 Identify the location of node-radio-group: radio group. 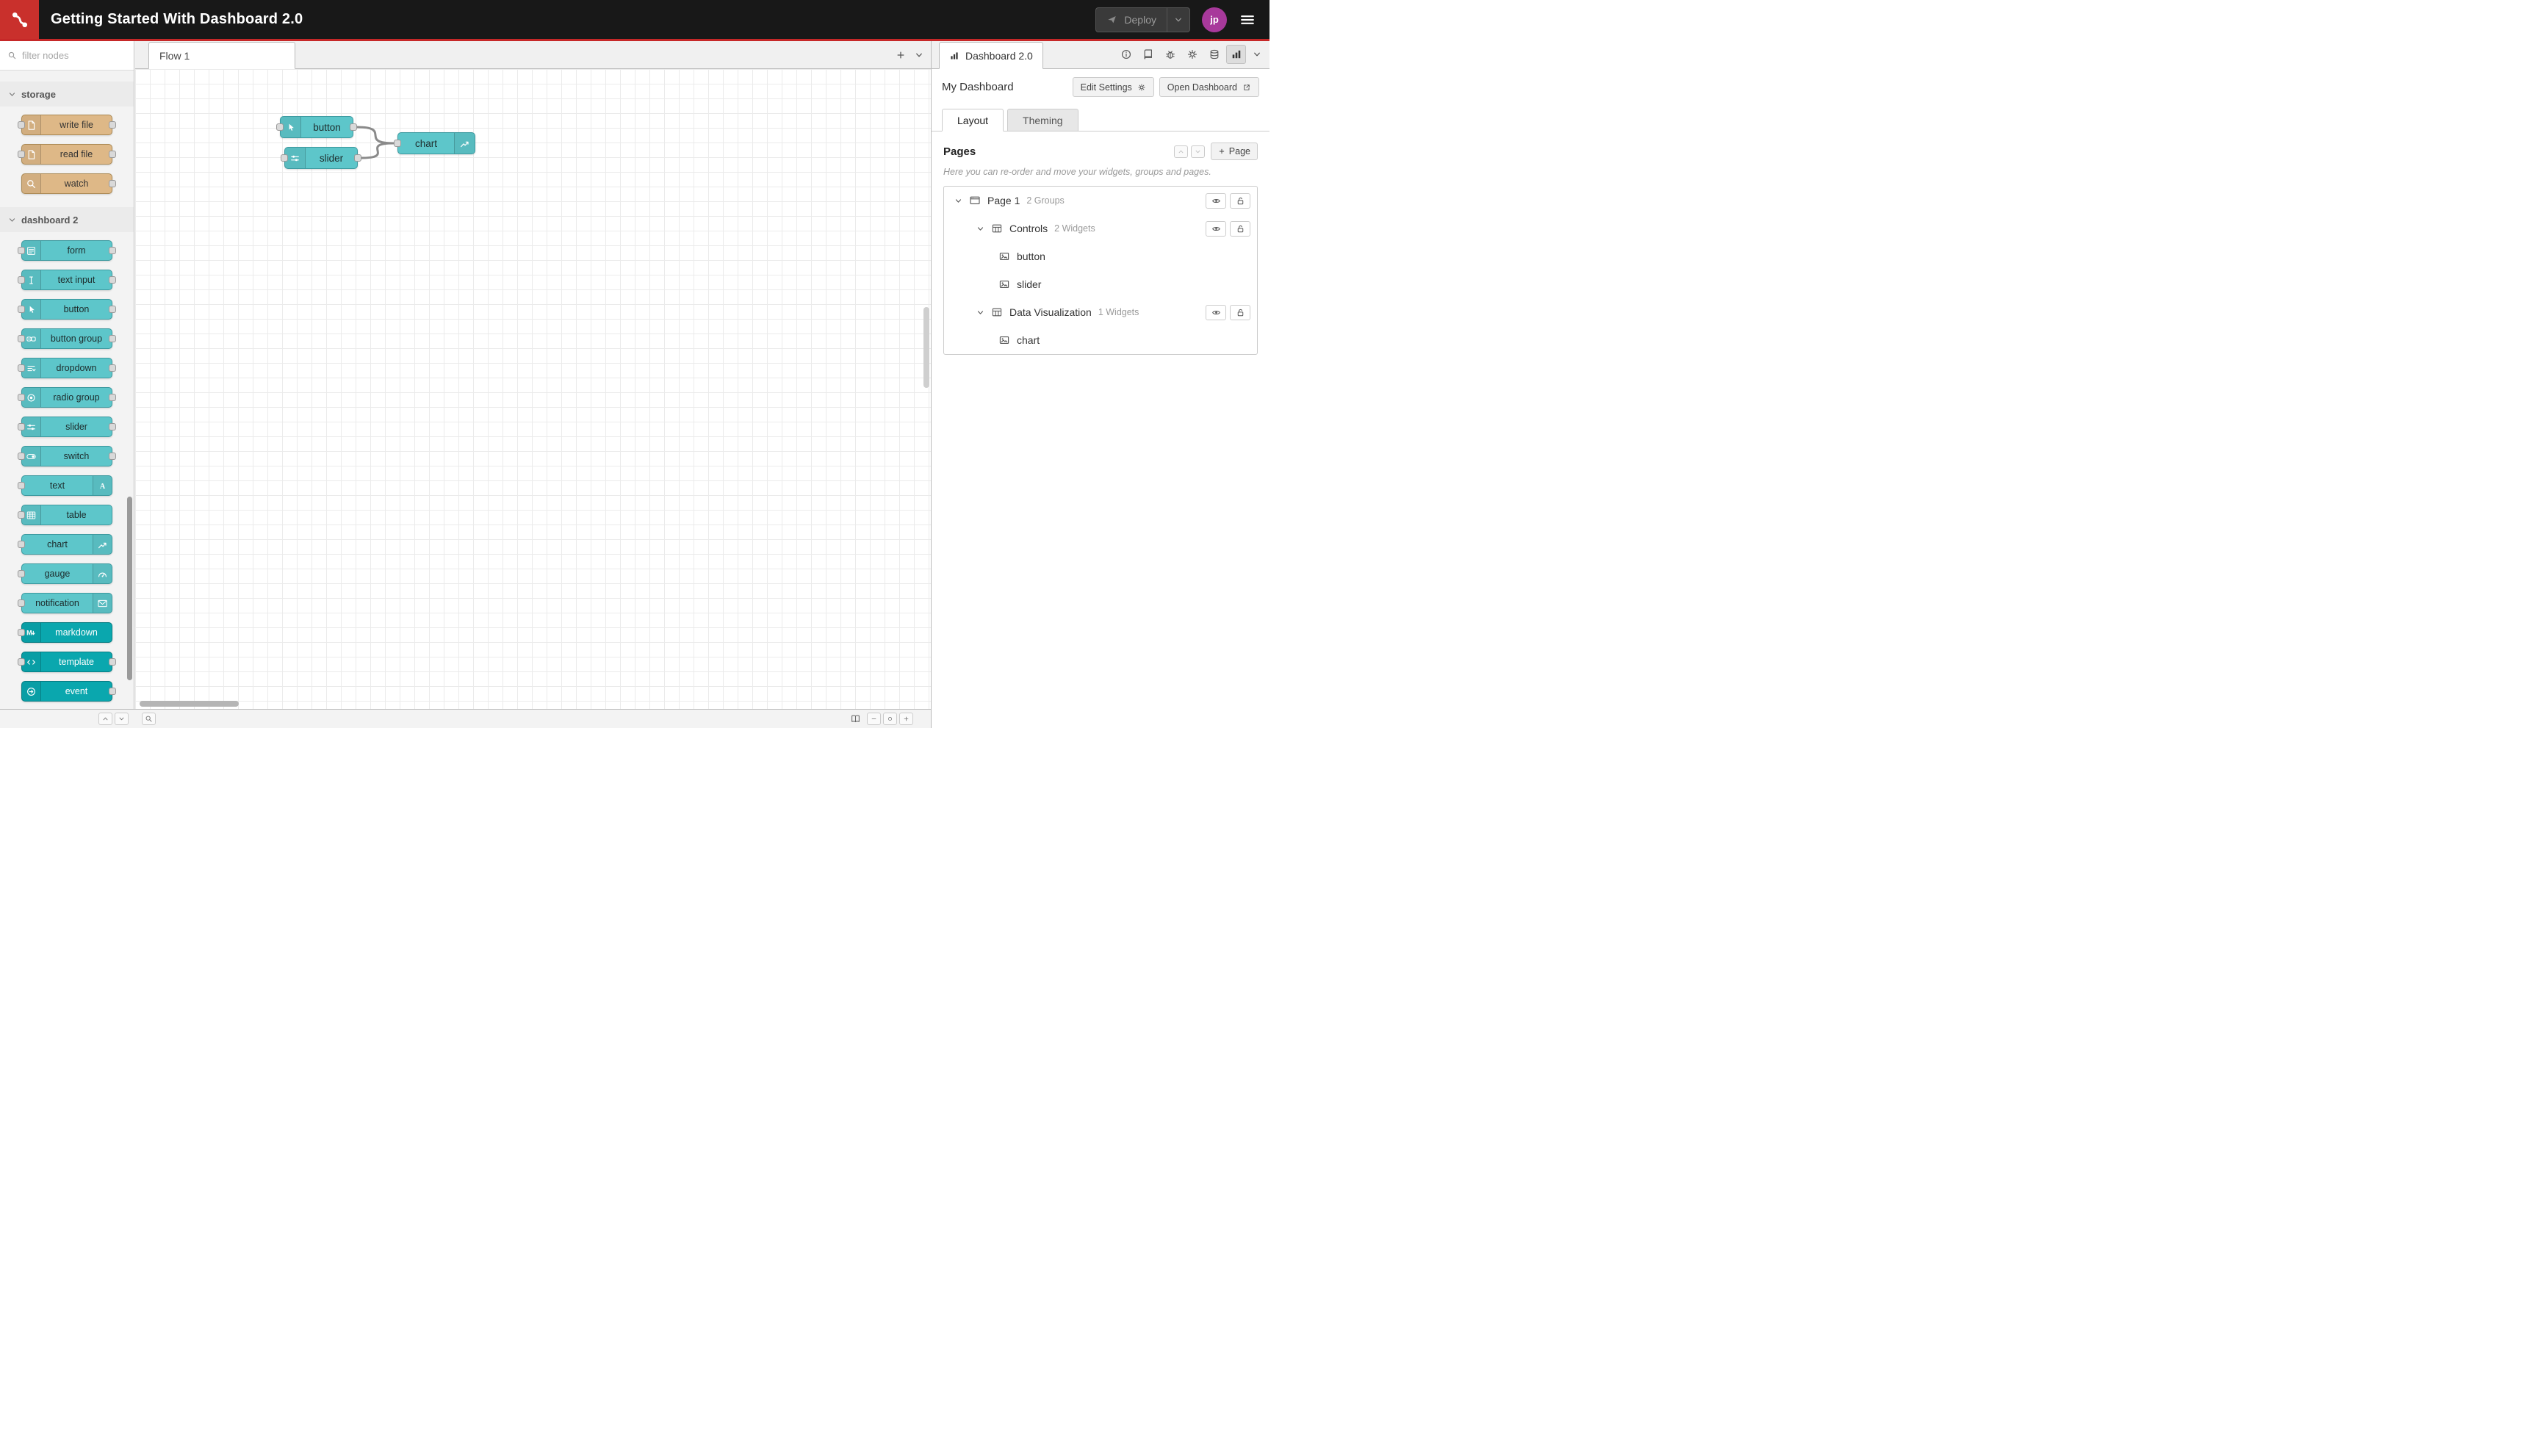
(67, 397).